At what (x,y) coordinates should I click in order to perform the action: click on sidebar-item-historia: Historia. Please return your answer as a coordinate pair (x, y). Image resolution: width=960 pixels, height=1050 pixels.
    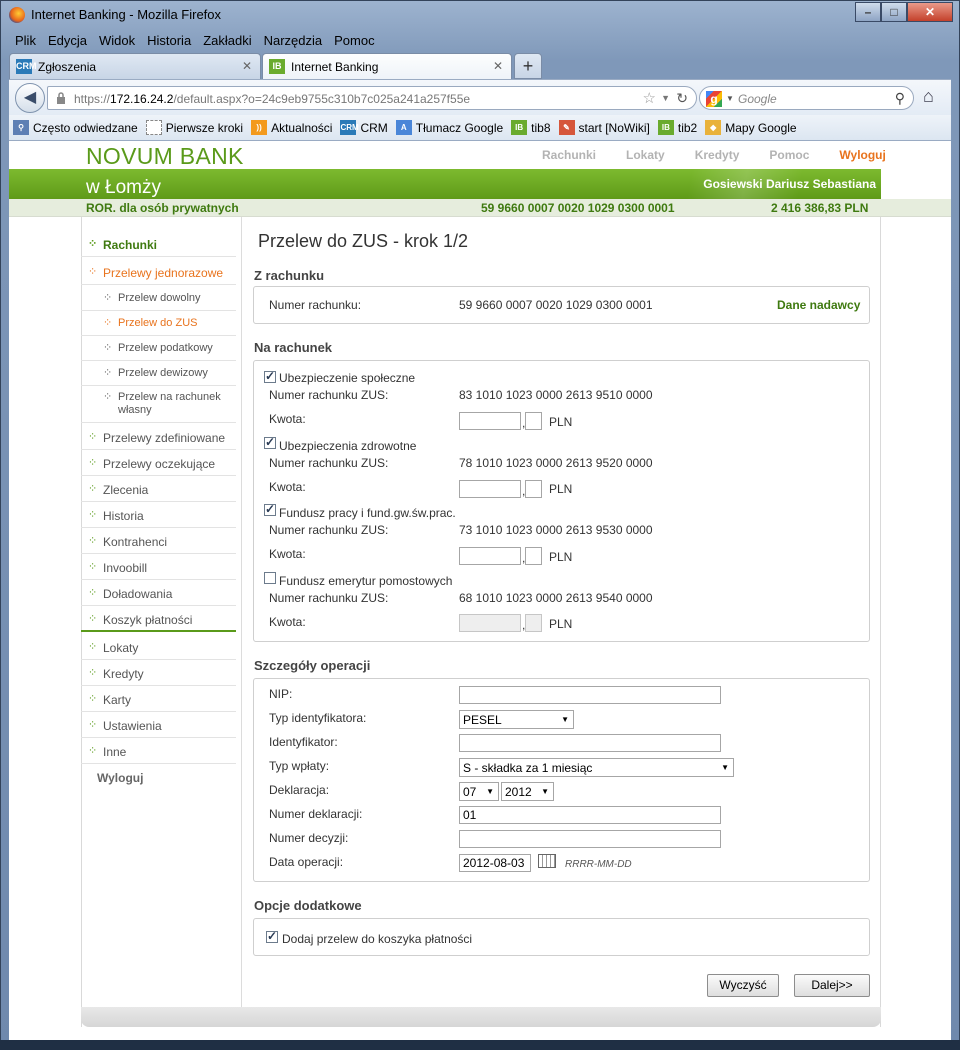
    Looking at the image, I should click on (158, 515).